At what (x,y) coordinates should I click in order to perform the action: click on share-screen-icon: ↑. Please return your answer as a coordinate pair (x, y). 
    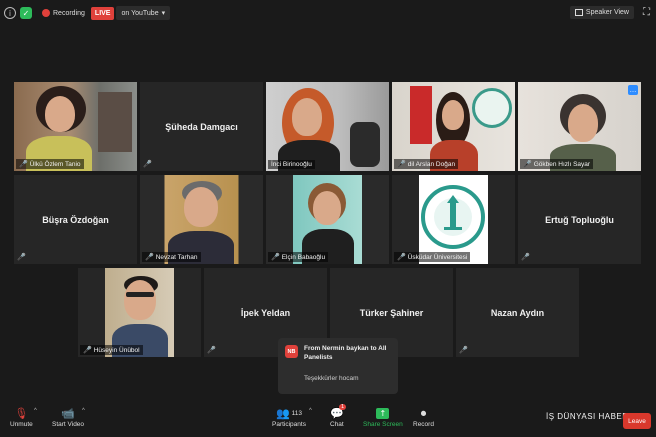
    Looking at the image, I should click on (383, 413).